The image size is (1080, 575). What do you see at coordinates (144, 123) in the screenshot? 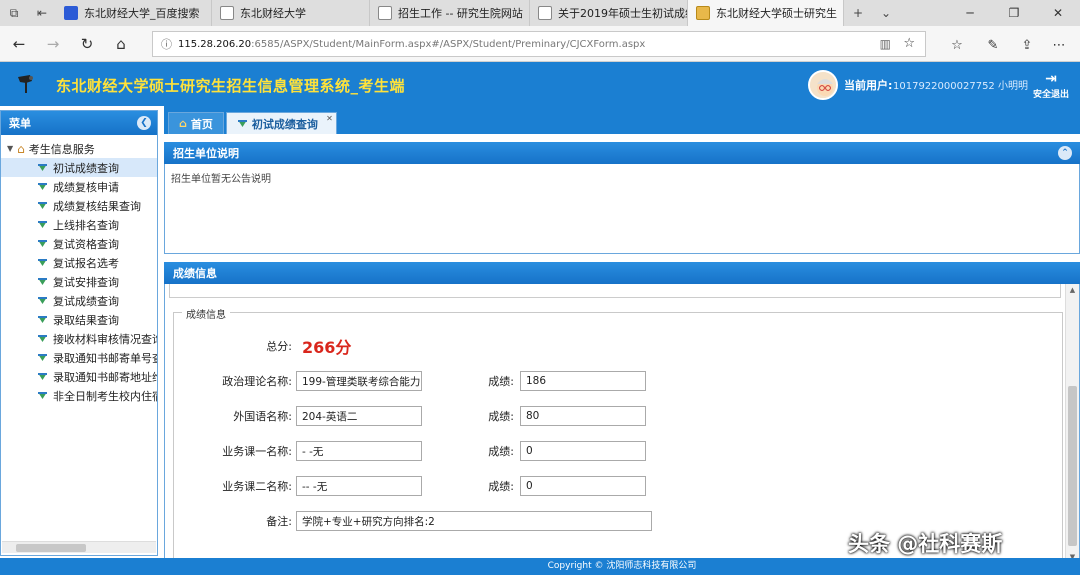
I see `collapse-sidebar-icon: ❮` at bounding box center [144, 123].